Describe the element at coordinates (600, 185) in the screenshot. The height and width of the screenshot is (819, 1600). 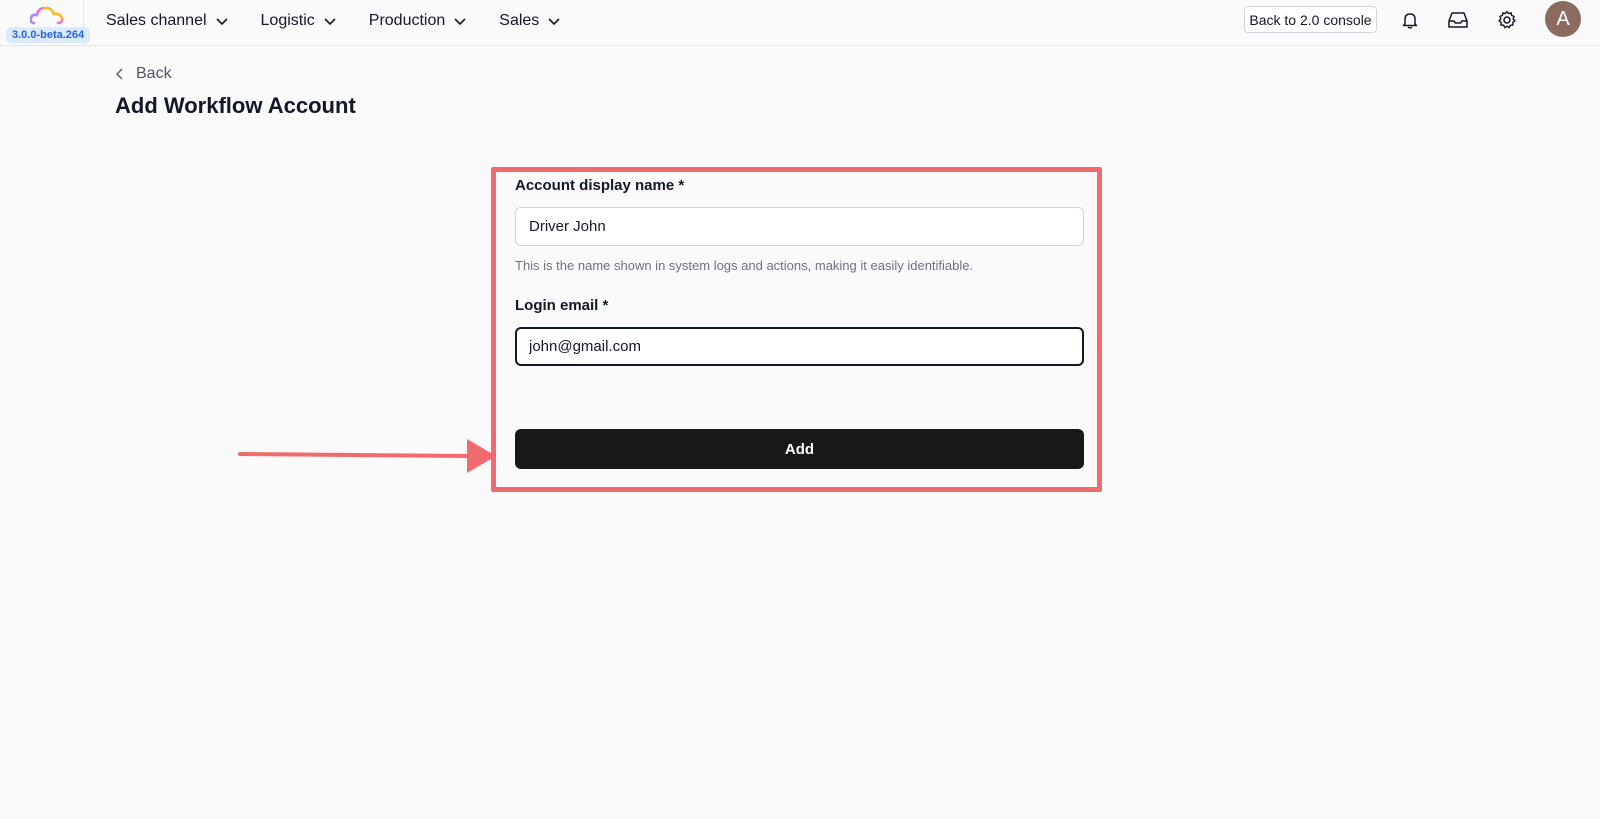
I see `display-name-label: Account display name *` at that location.